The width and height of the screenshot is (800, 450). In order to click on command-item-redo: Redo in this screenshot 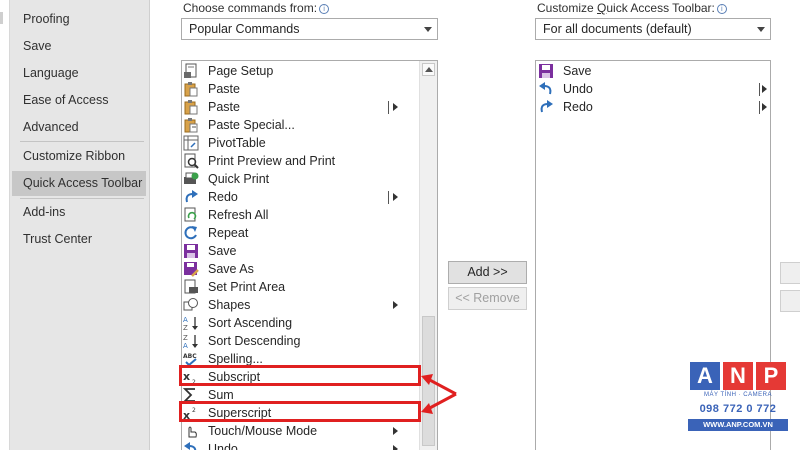, I will do `click(300, 197)`.